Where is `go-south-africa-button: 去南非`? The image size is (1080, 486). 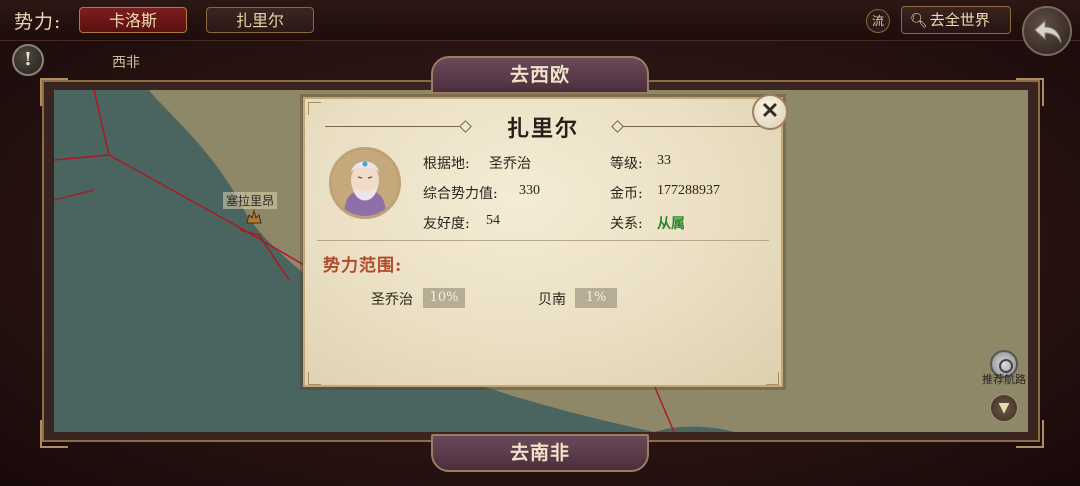
go-south-africa-button: 去南非 is located at coordinates (540, 453).